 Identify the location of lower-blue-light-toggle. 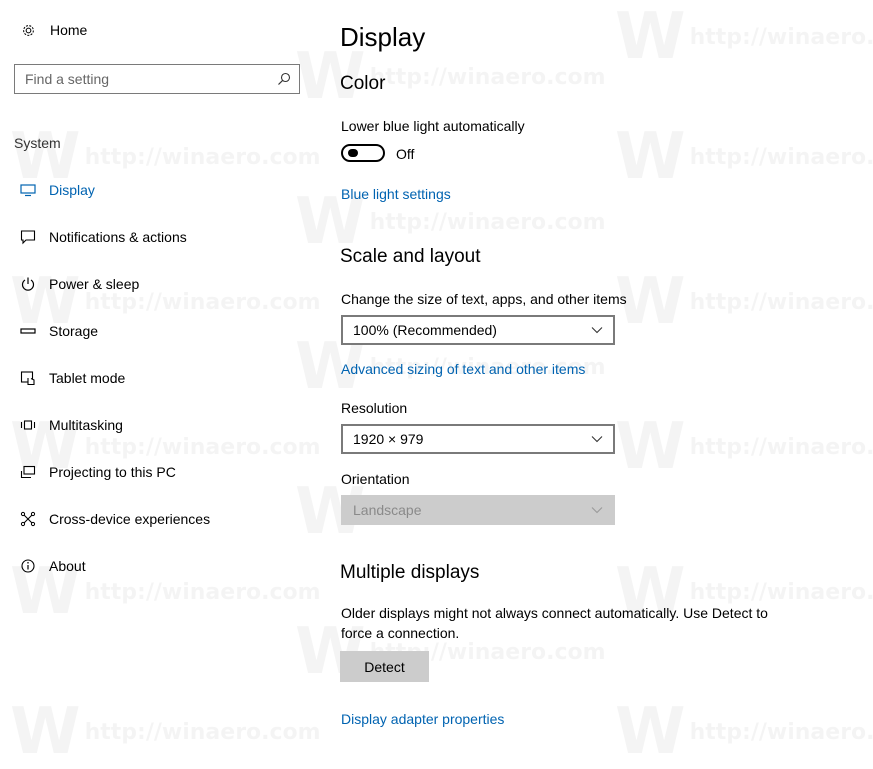
(363, 153).